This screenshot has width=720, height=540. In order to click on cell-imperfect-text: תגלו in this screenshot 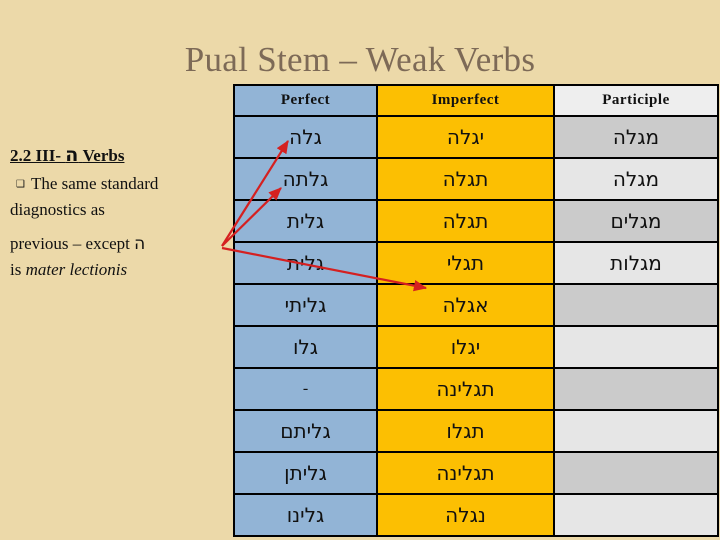, I will do `click(465, 431)`.